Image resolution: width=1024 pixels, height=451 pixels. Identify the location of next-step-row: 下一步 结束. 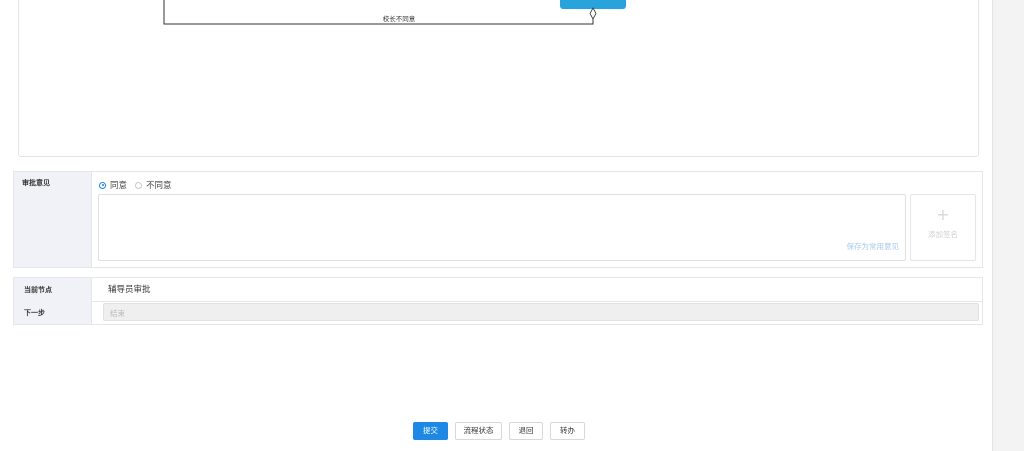
(498, 312).